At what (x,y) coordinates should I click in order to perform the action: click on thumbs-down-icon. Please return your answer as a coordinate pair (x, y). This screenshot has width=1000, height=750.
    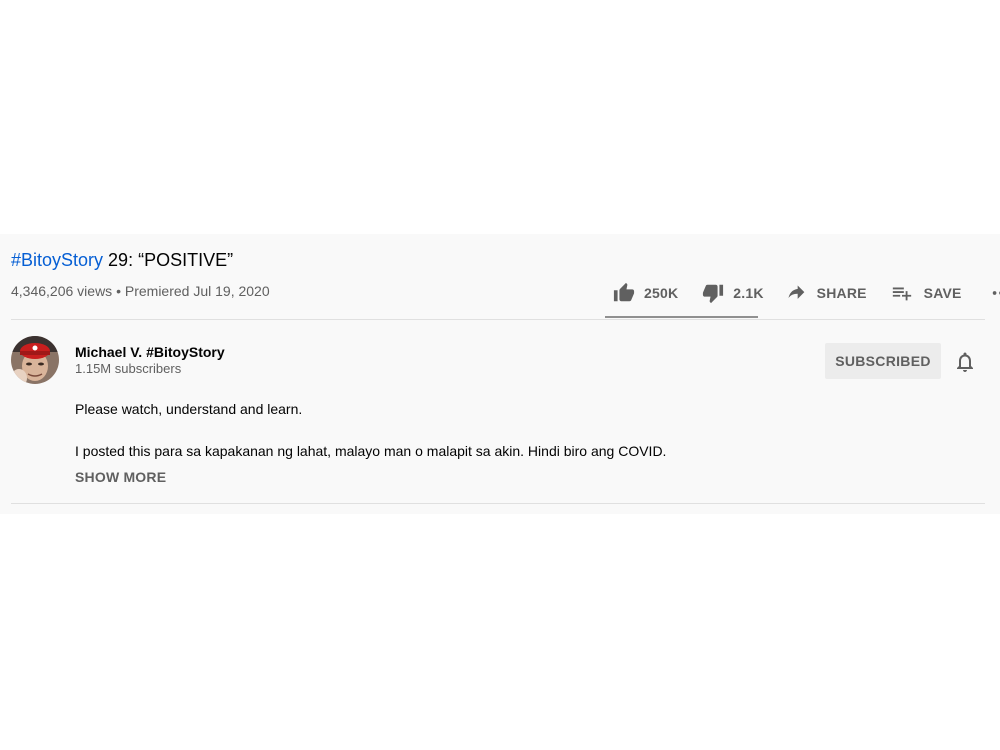
    Looking at the image, I should click on (713, 294).